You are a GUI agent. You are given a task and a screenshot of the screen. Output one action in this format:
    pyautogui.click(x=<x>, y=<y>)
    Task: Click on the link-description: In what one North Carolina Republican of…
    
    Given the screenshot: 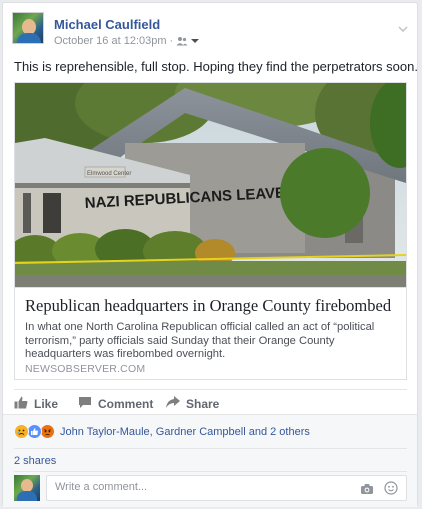 What is the action you would take?
    pyautogui.click(x=200, y=341)
    